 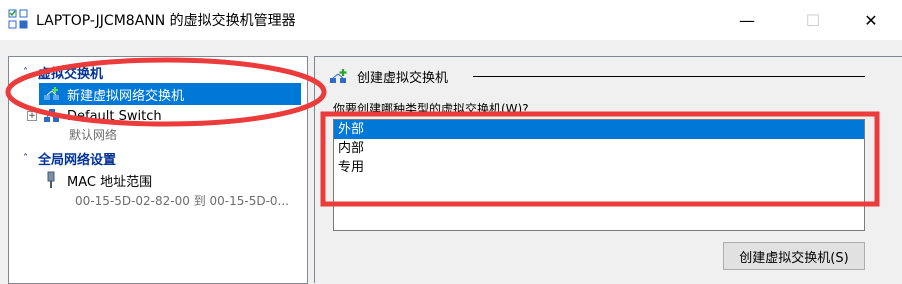 I want to click on panel-title: 创建虚拟交换机, so click(x=388, y=76).